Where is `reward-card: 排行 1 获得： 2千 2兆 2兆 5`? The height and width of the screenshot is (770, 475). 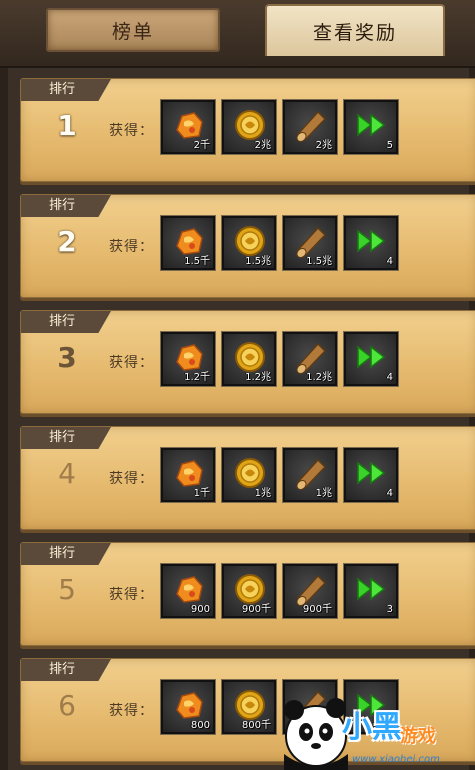 reward-card: 排行 1 获得： 2千 2兆 2兆 5 is located at coordinates (247, 130).